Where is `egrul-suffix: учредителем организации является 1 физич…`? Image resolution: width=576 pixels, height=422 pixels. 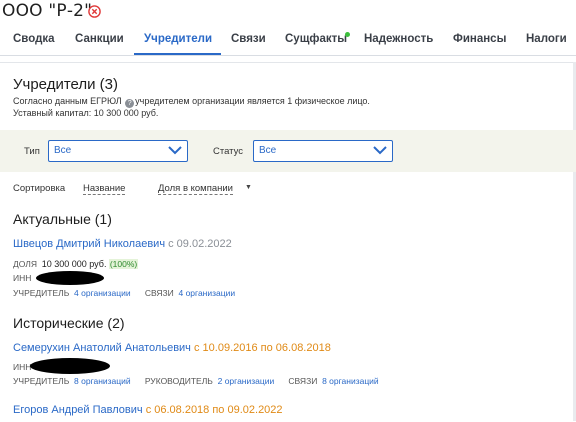
egrul-suffix: учредителем организации является 1 физич… is located at coordinates (252, 101).